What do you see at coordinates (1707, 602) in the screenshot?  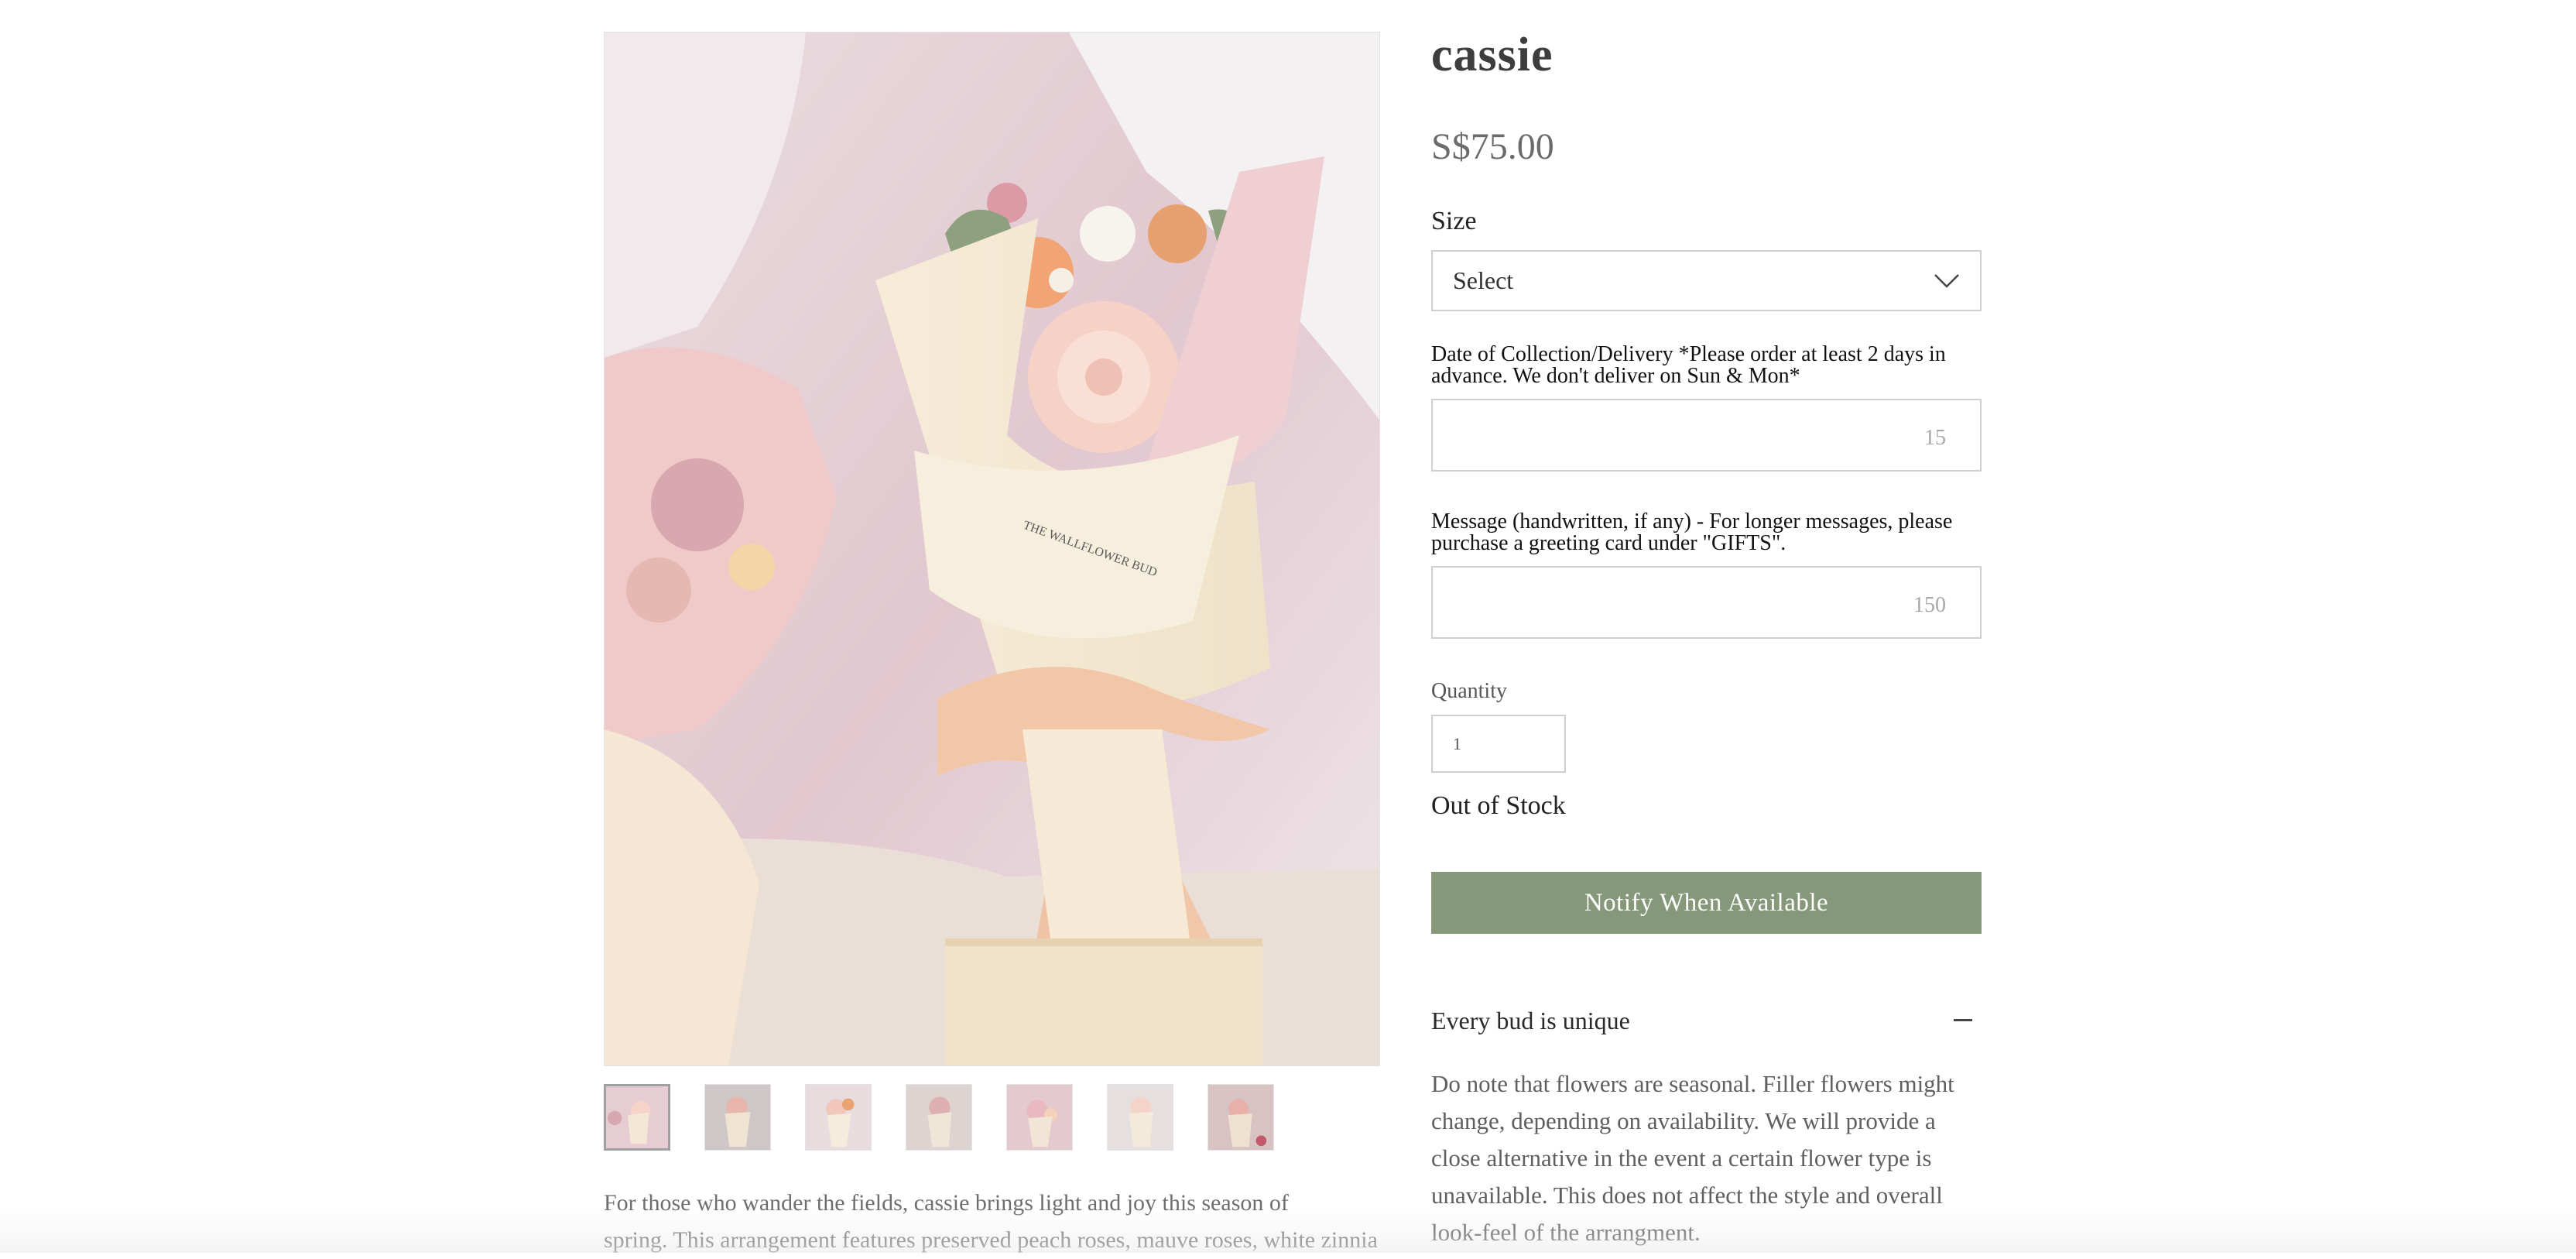 I see `message-input: 150` at bounding box center [1707, 602].